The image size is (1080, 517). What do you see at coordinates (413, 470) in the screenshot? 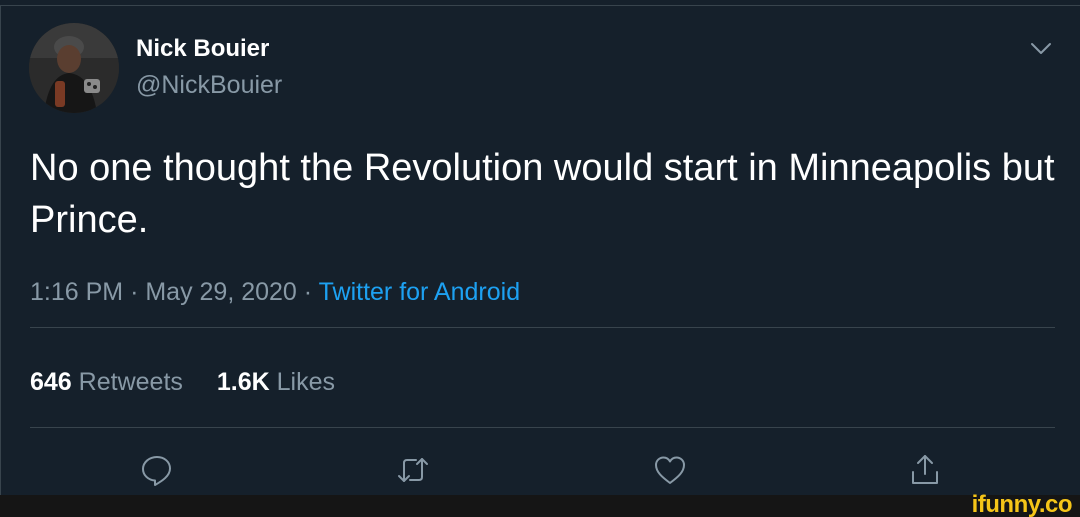
I see `retweet-icon` at bounding box center [413, 470].